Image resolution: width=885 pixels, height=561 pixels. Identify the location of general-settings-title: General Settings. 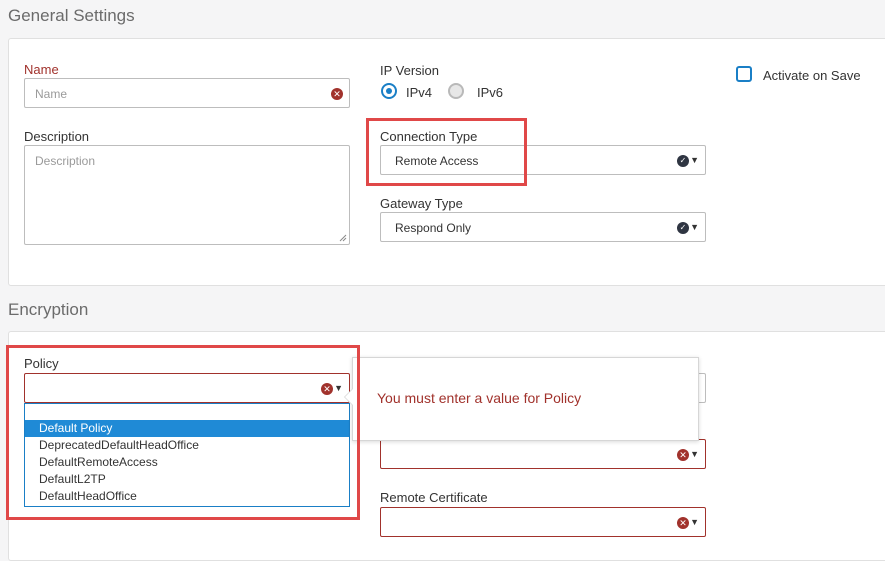
(71, 15).